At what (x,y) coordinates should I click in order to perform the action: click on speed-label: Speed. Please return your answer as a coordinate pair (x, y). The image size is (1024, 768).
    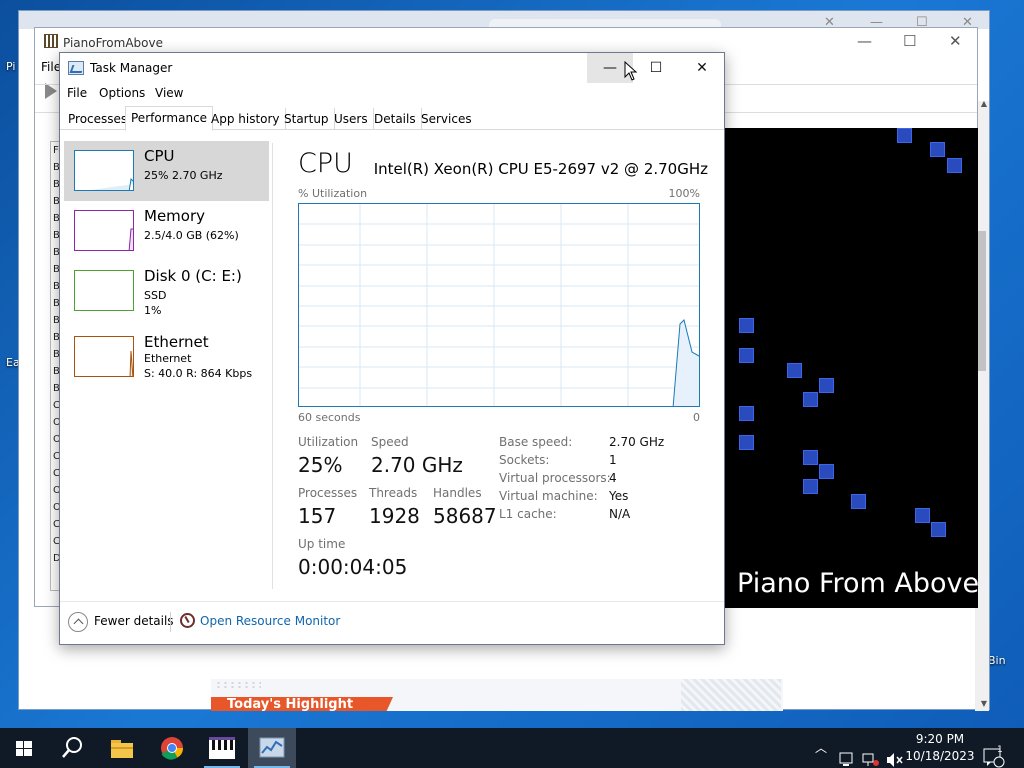
    Looking at the image, I should click on (390, 442).